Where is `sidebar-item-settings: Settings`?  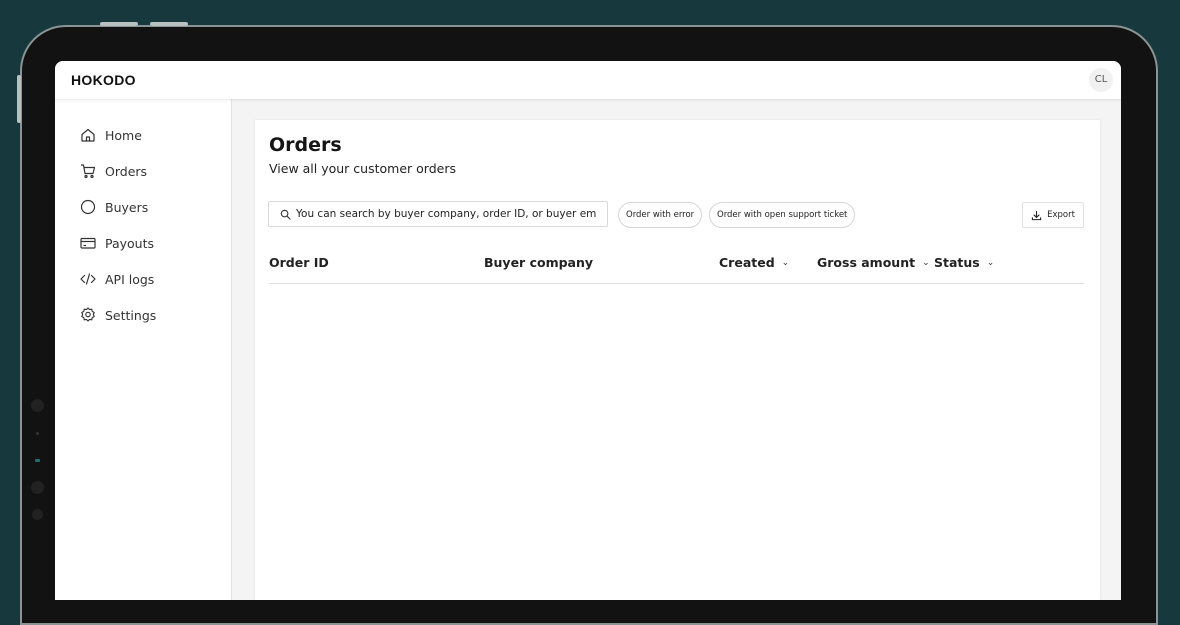 sidebar-item-settings: Settings is located at coordinates (118, 315).